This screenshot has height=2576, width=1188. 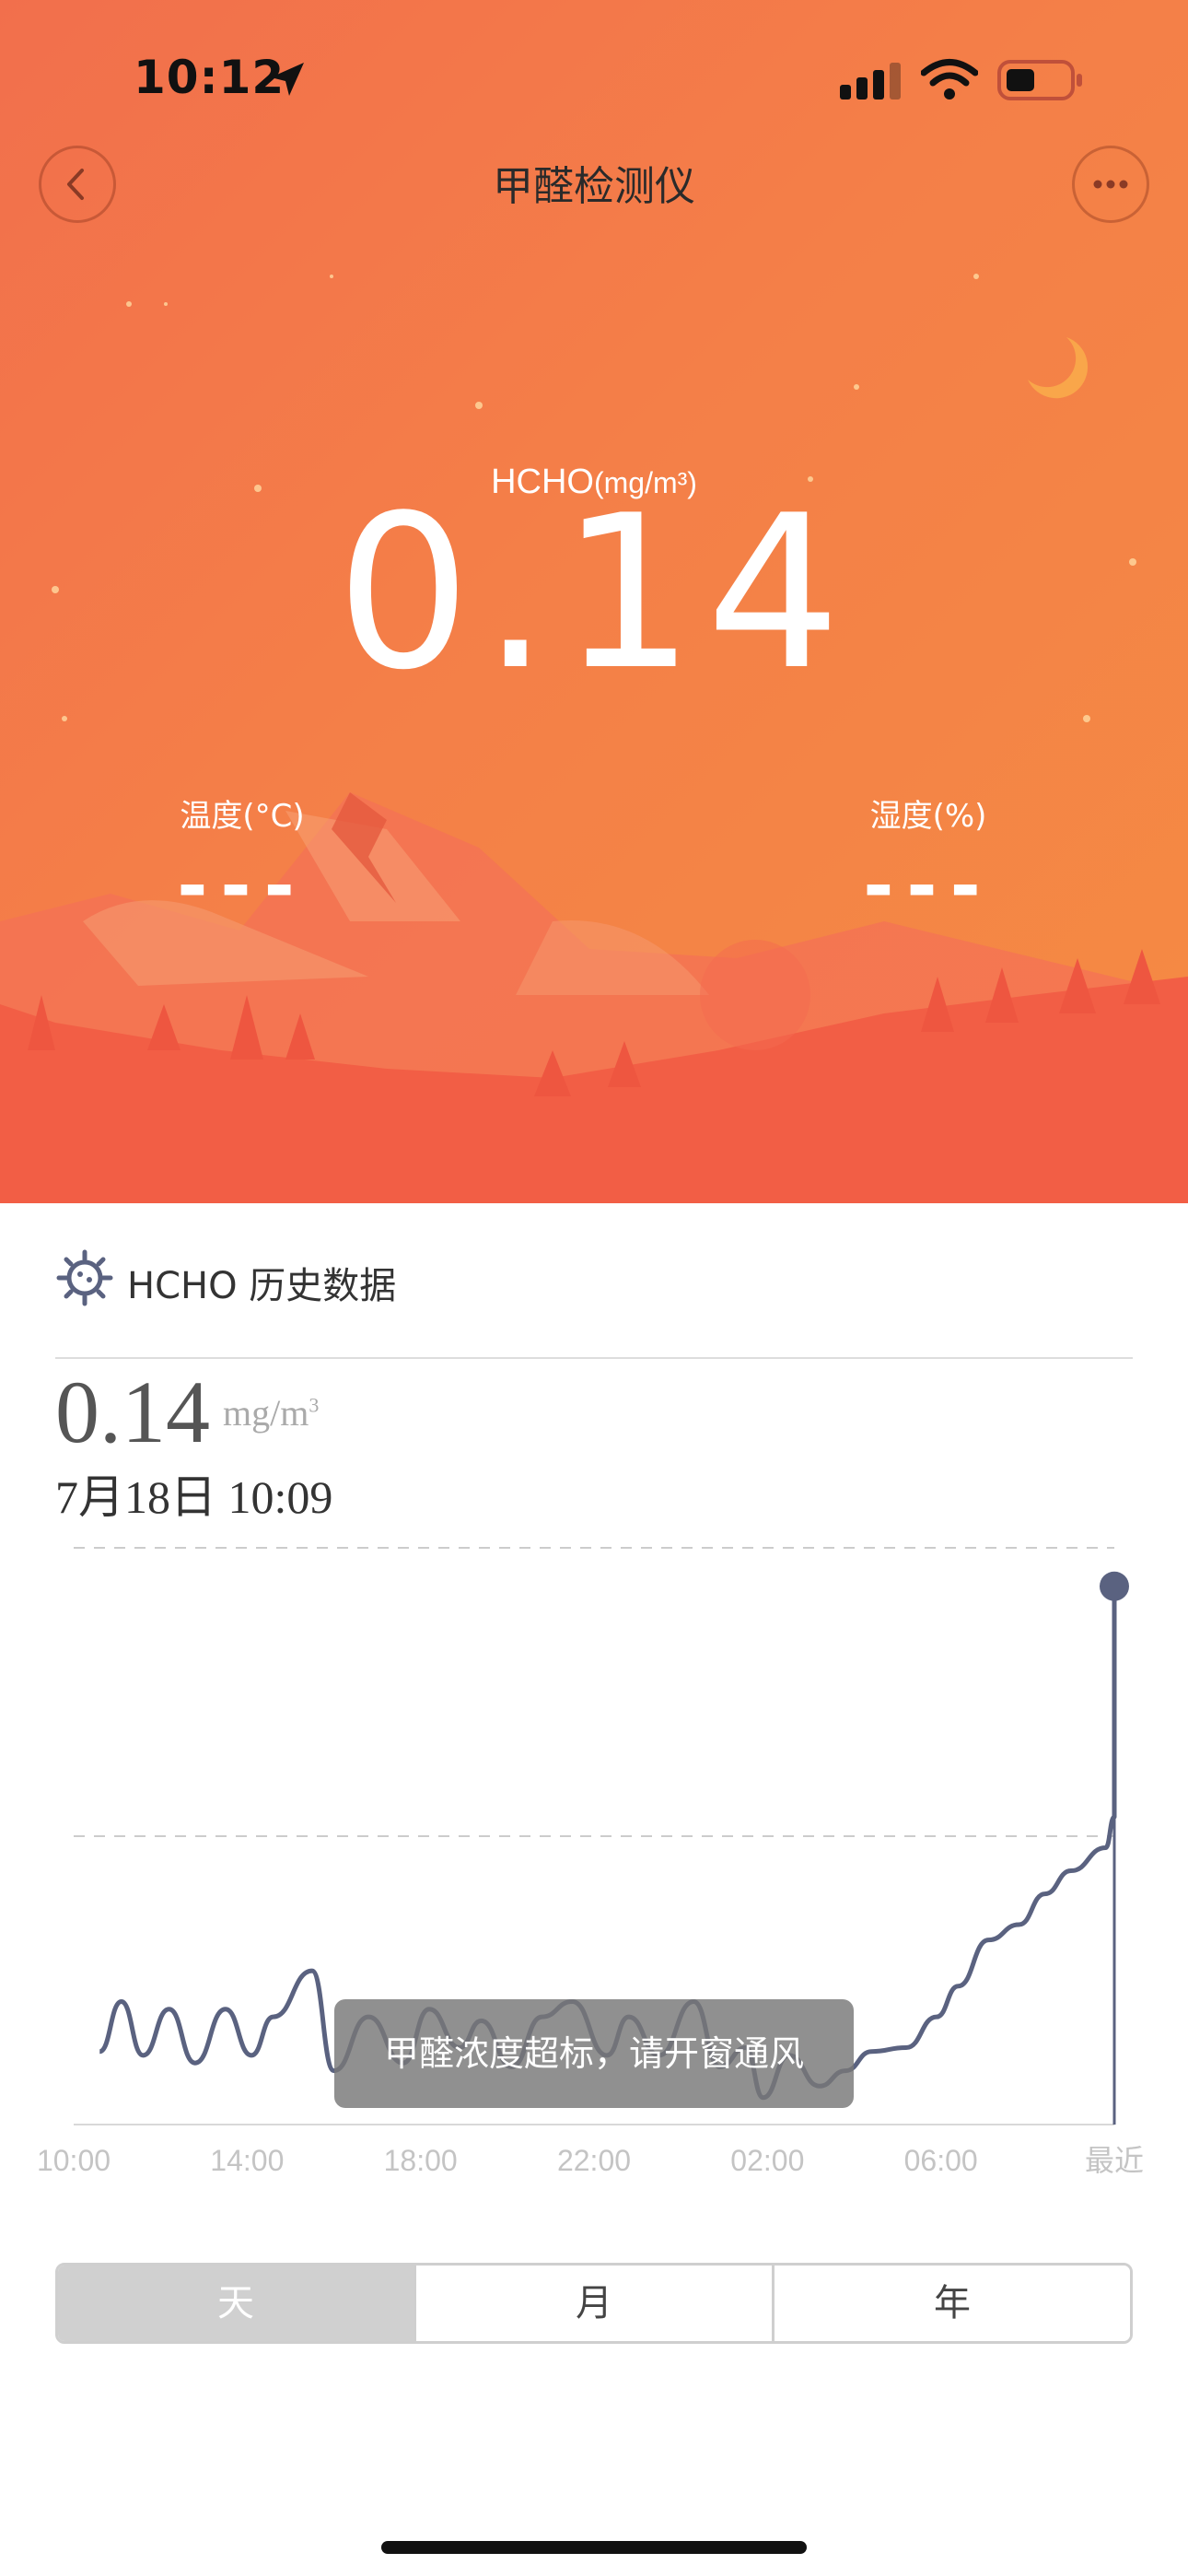 I want to click on x-tick-label: 18:00, so click(x=421, y=2160).